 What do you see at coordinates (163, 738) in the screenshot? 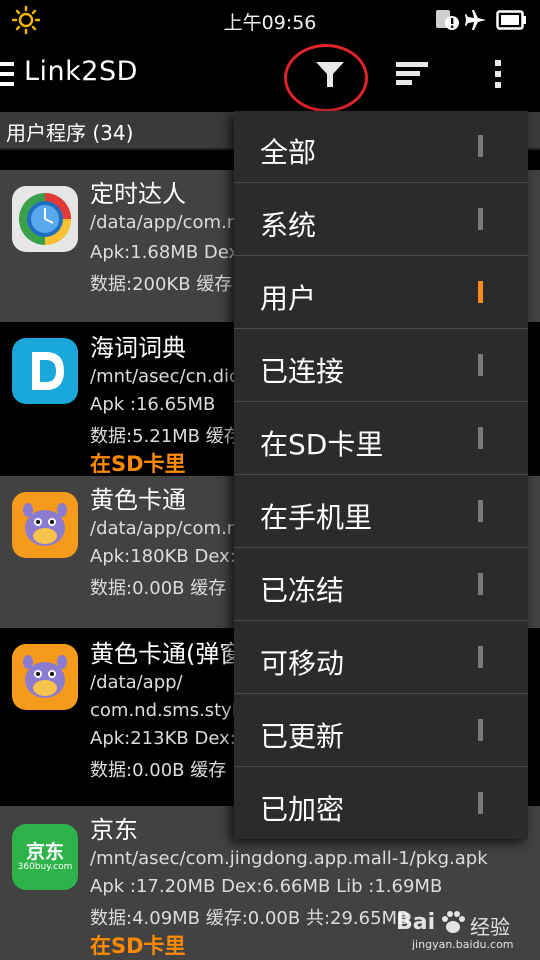
I see `app-apk-size: Apk:213KB Dex:` at bounding box center [163, 738].